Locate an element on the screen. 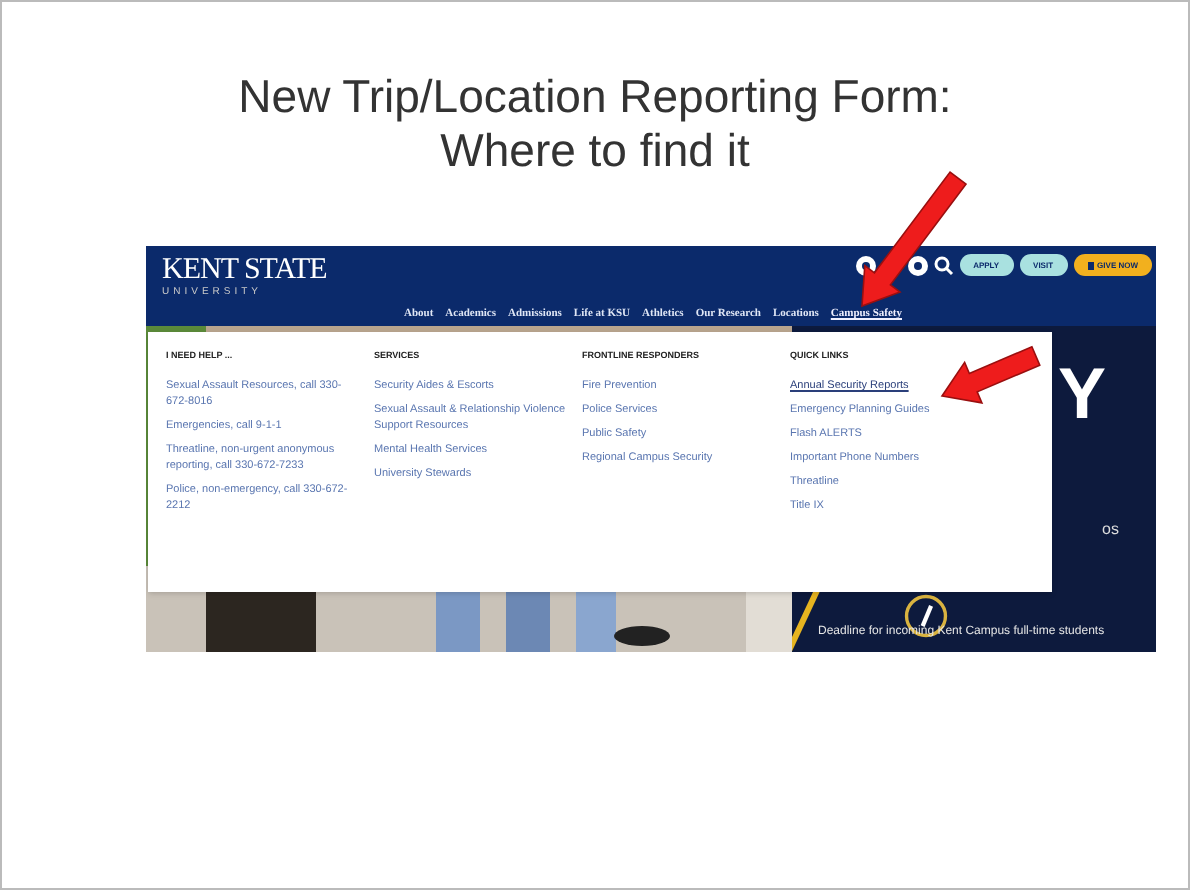 The image size is (1190, 890). slide-title: Where to find it is located at coordinates (595, 151).